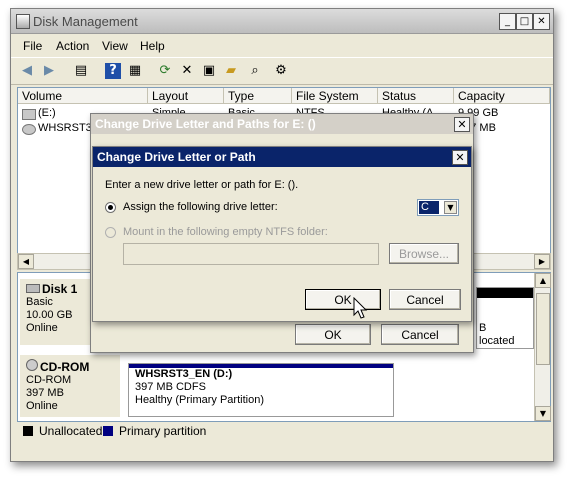 The image size is (572, 480). What do you see at coordinates (343, 299) in the screenshot?
I see `ok-button: OK` at bounding box center [343, 299].